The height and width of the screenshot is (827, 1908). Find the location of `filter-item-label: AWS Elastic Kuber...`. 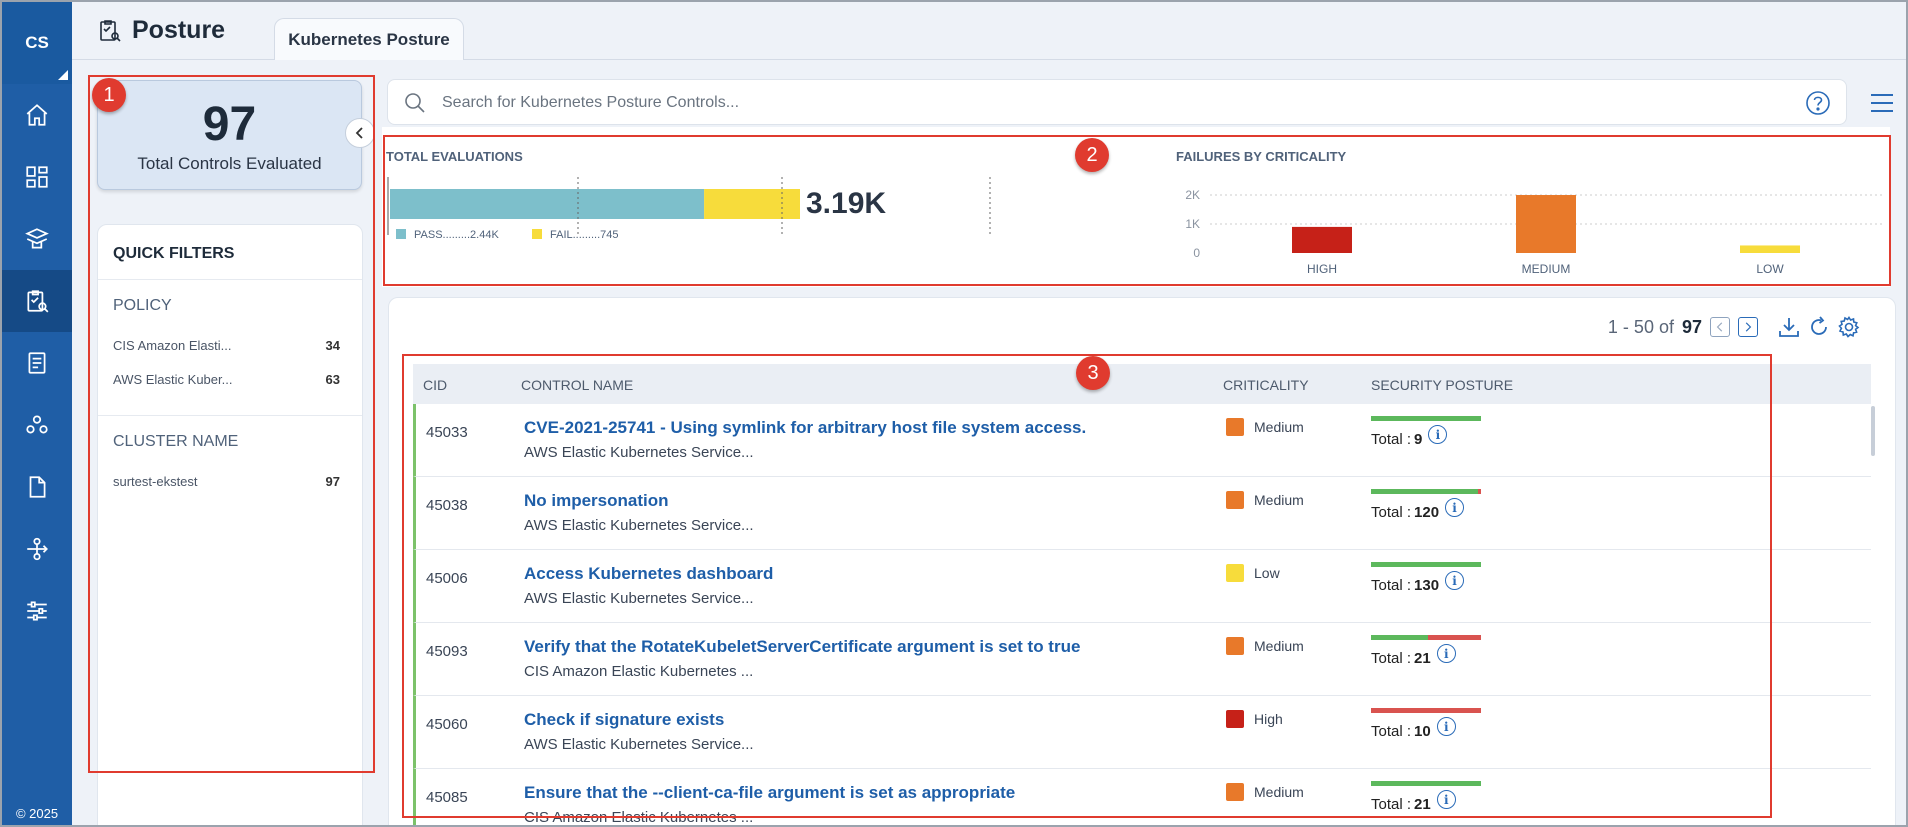

filter-item-label: AWS Elastic Kuber... is located at coordinates (173, 379).